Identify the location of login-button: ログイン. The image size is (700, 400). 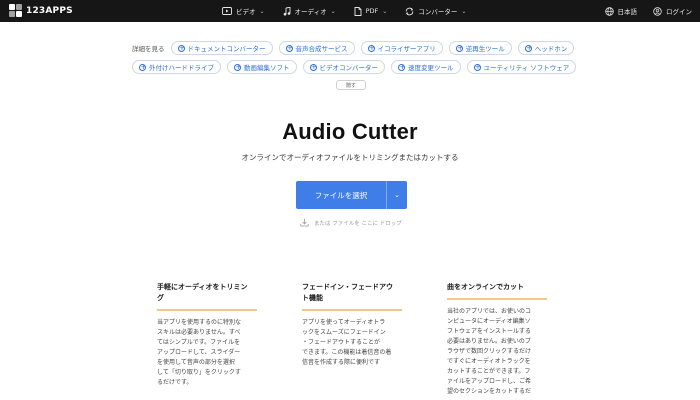
(672, 11).